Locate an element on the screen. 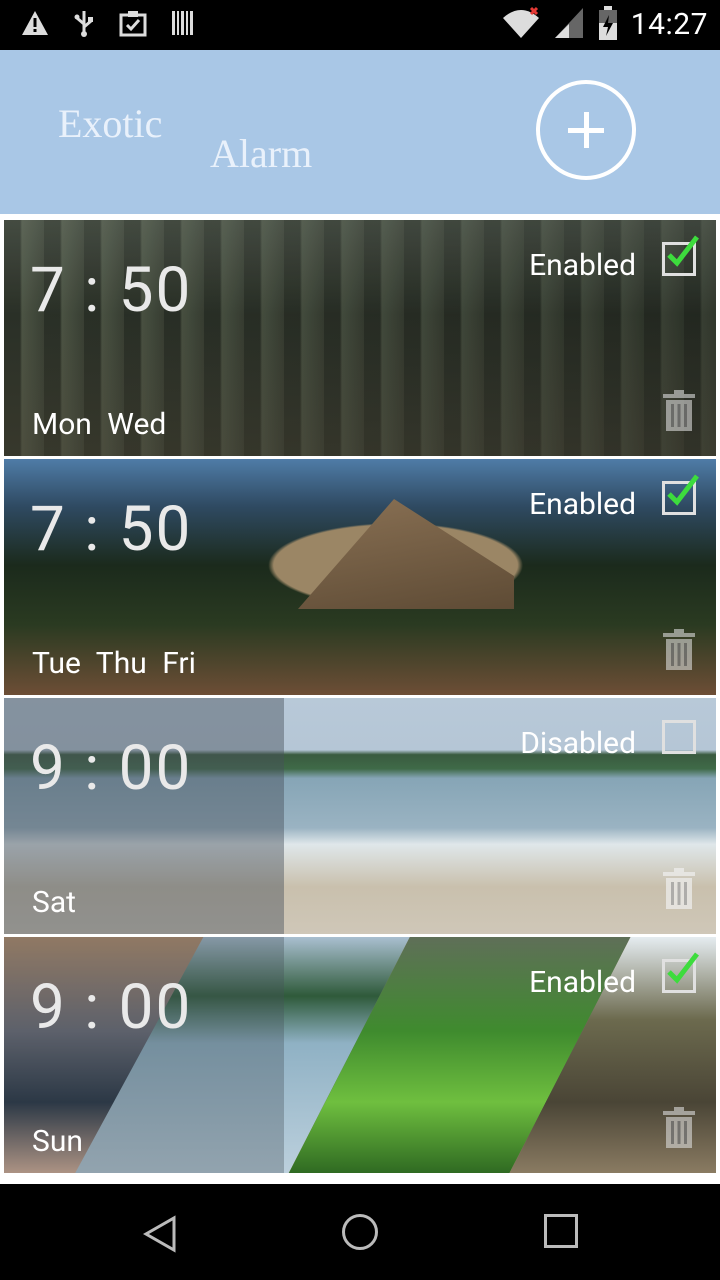 This screenshot has height=1280, width=720. recent-apps-button is located at coordinates (561, 1231).